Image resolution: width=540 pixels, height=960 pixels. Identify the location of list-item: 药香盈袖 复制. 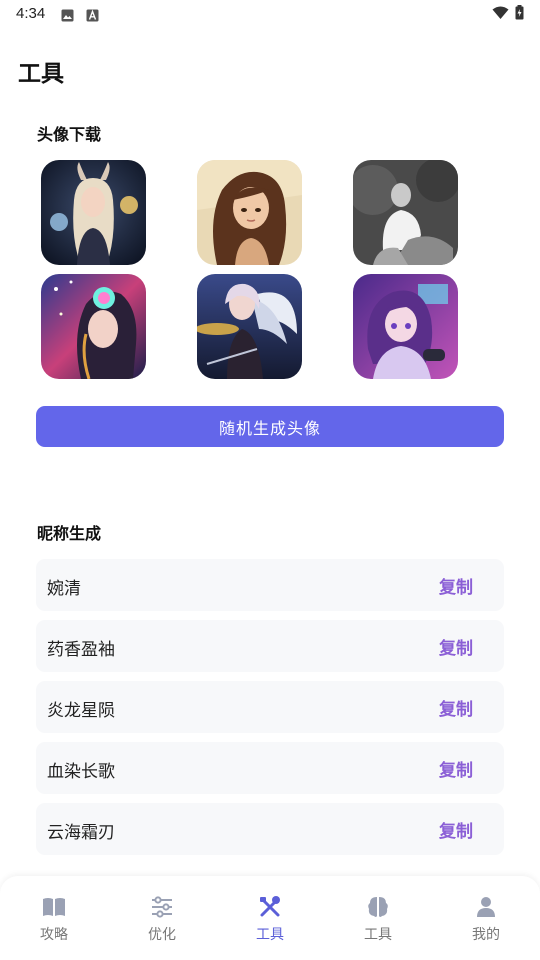
(270, 646).